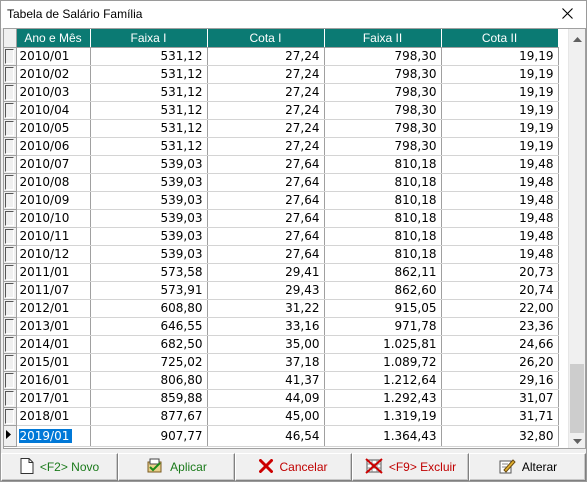 This screenshot has height=482, width=587. Describe the element at coordinates (53, 146) in the screenshot. I see `cell-ano-mes: 2010/06` at that location.